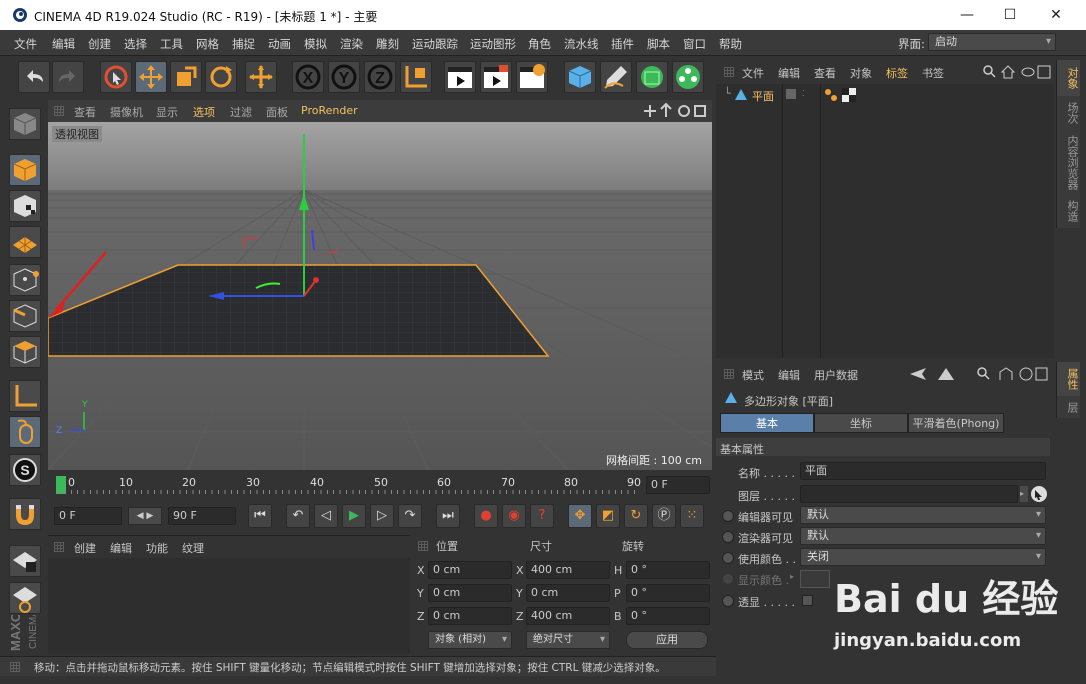  What do you see at coordinates (380, 77) in the screenshot?
I see `z-axis-lock-button: Z` at bounding box center [380, 77].